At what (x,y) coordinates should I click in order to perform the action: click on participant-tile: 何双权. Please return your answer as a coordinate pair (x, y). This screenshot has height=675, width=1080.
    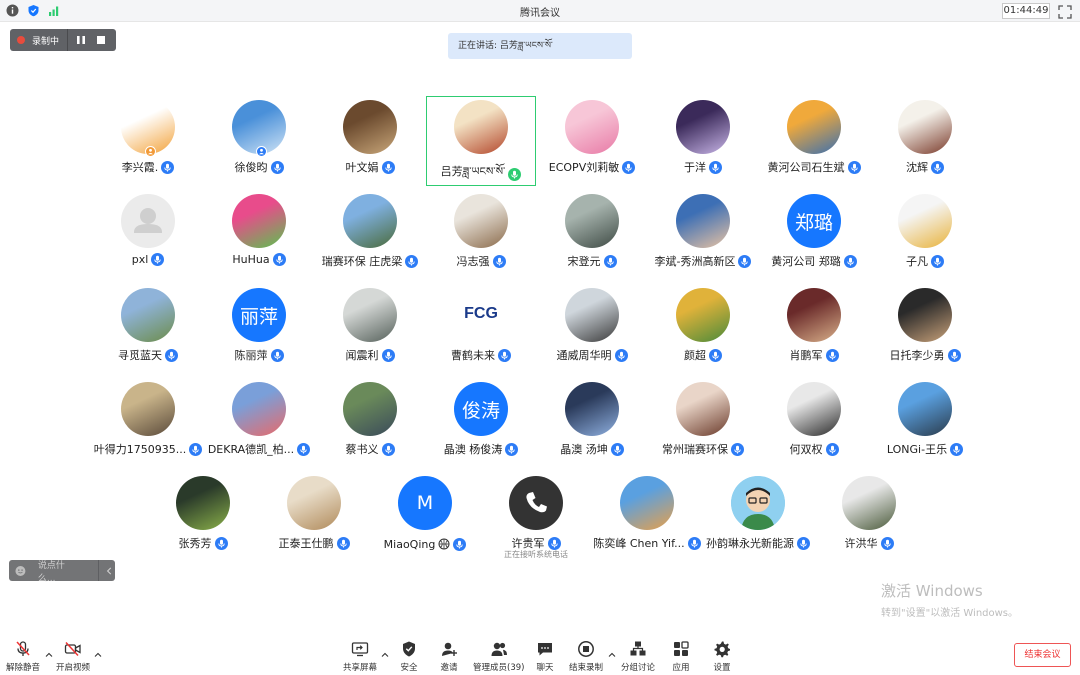
    Looking at the image, I should click on (814, 423).